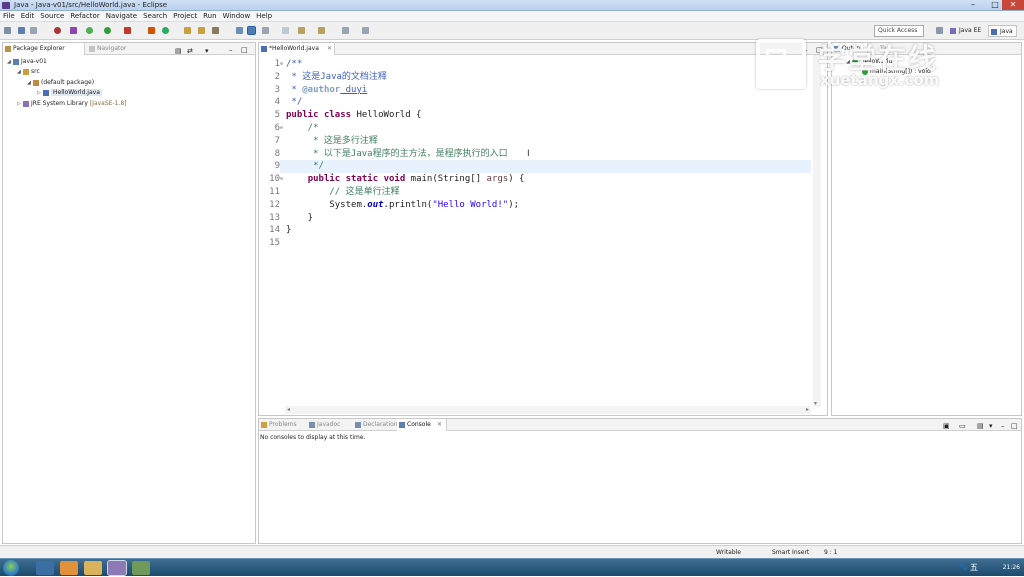 This screenshot has width=1024, height=577. Describe the element at coordinates (165, 30) in the screenshot. I see `new-class-icon` at that location.